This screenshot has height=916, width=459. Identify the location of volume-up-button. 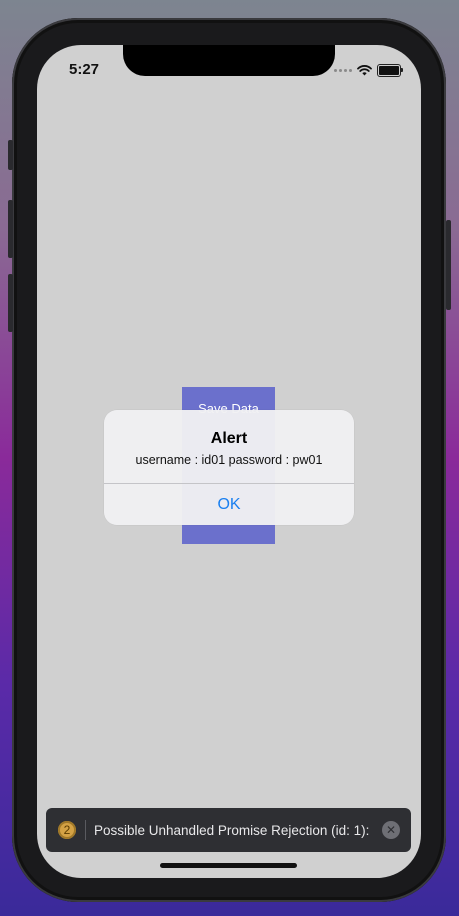
(10, 229).